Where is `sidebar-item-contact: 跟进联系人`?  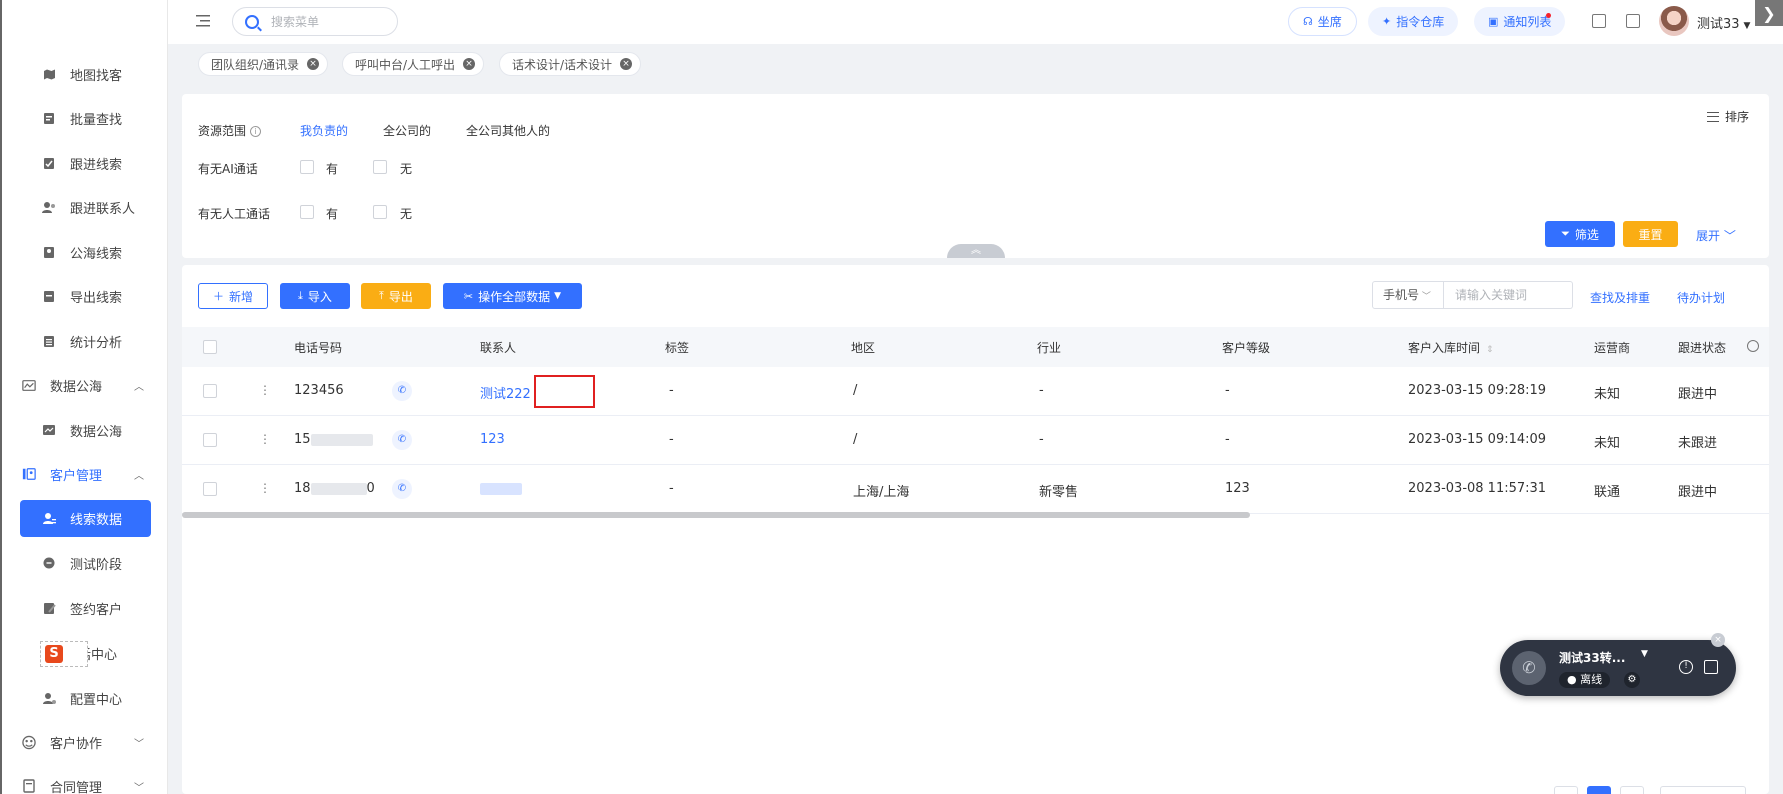
sidebar-item-contact: 跟进联系人 is located at coordinates (83, 207).